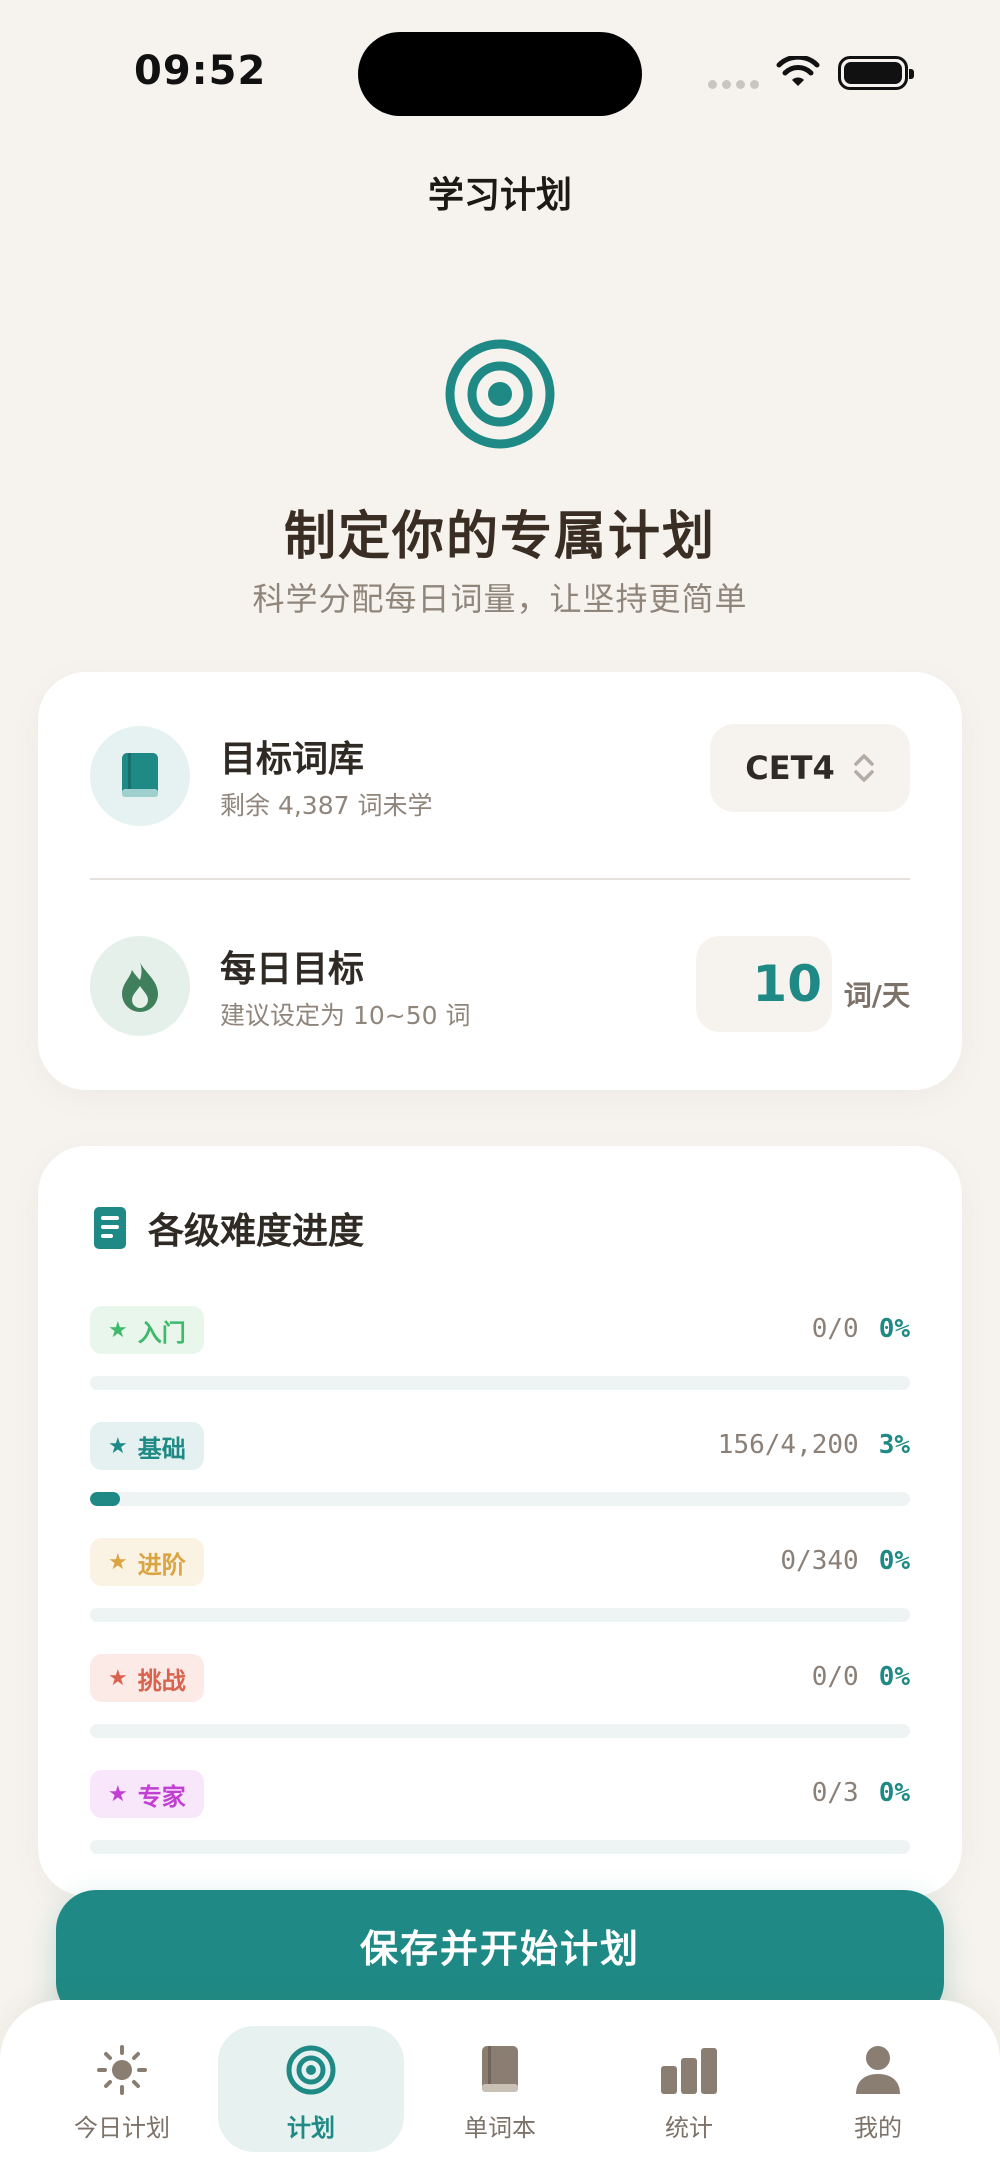 This screenshot has height=2173, width=1000. What do you see at coordinates (500, 1815) in the screenshot?
I see `difficulty-level-row: ★ 专家 0/3 0%` at bounding box center [500, 1815].